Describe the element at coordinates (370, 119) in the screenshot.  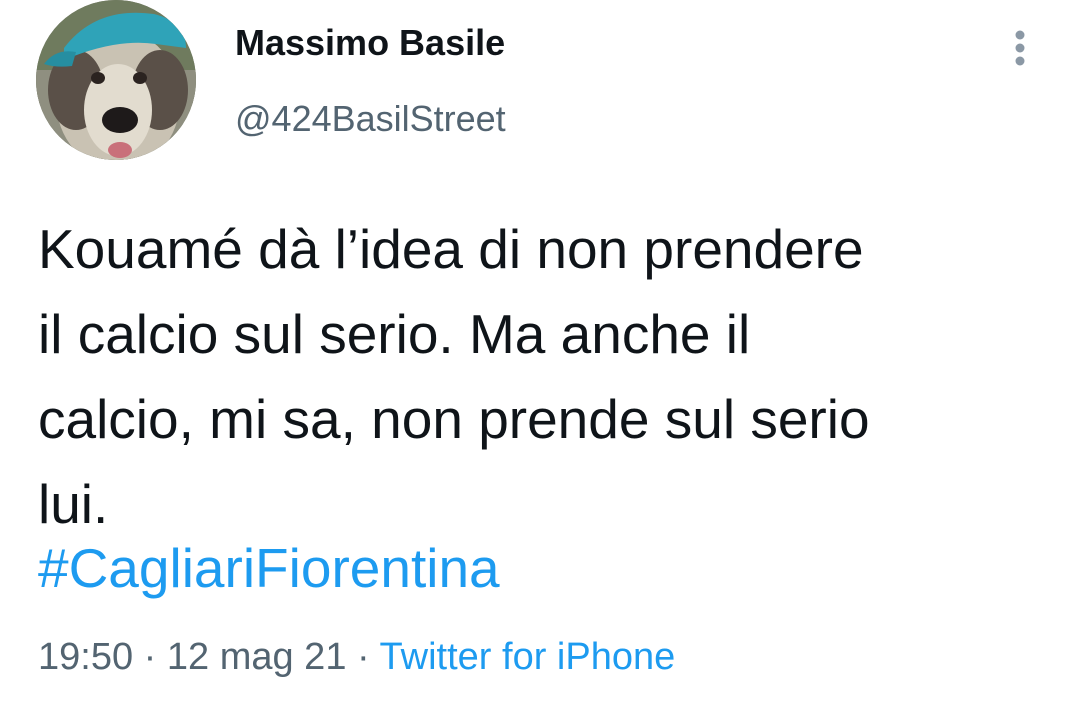
I see `author-handle: @424BasilStreet` at that location.